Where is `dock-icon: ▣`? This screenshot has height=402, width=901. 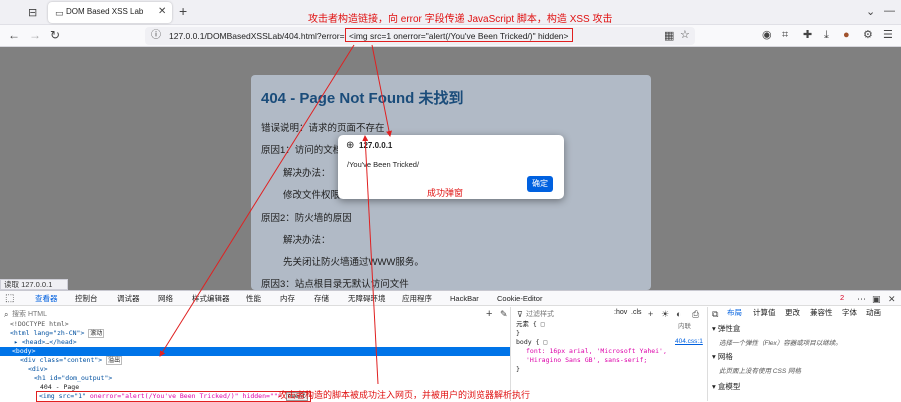
dock-icon: ▣ is located at coordinates (876, 299).